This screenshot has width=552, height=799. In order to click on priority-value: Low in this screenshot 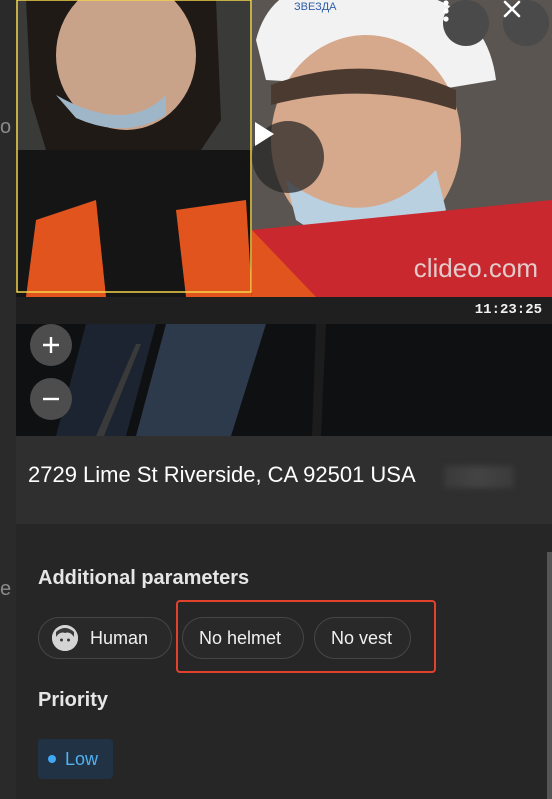, I will do `click(82, 758)`.